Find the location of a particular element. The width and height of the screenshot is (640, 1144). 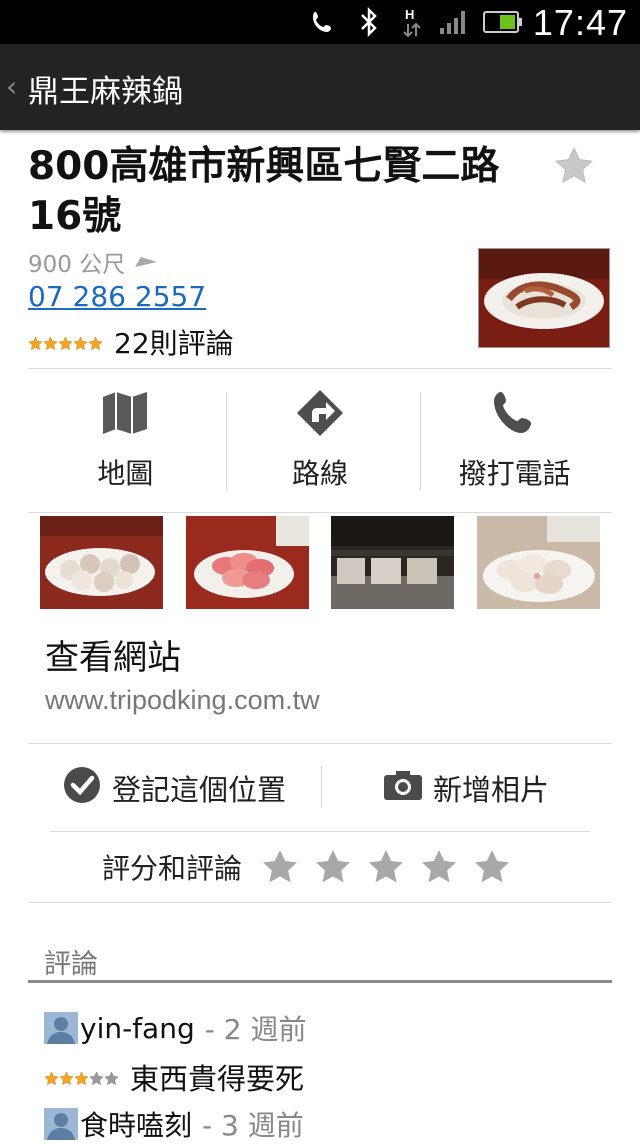

review-time: - 3 週前 is located at coordinates (253, 1125).